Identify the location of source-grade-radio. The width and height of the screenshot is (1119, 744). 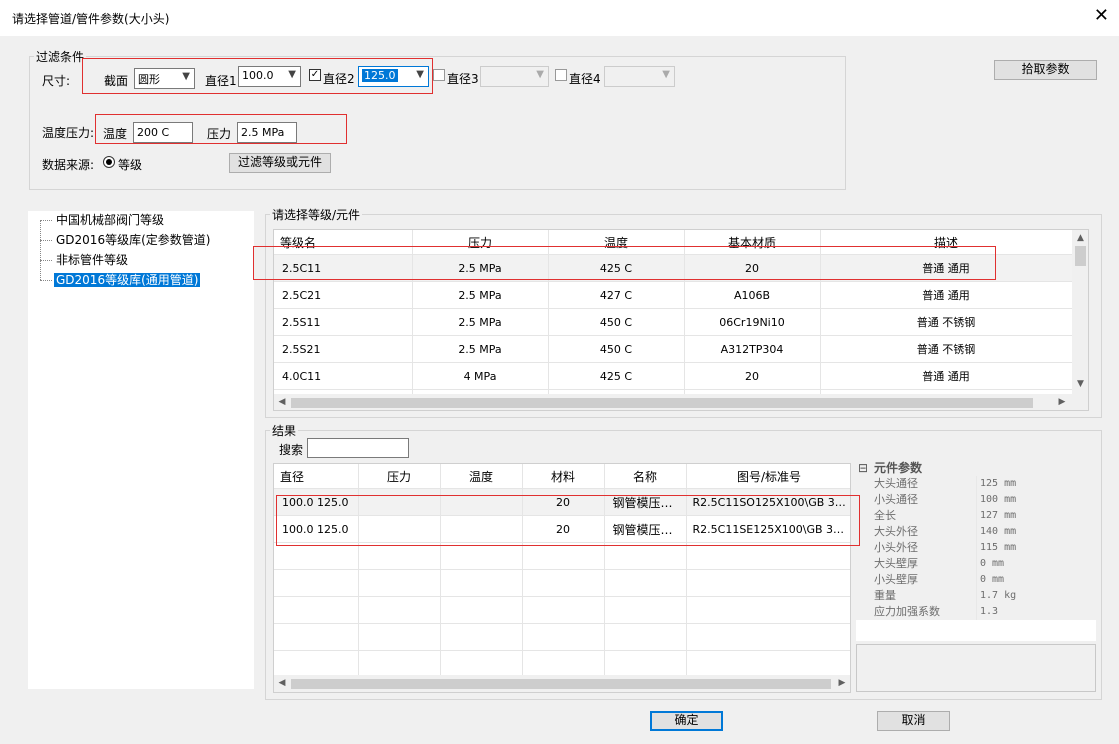
(109, 162).